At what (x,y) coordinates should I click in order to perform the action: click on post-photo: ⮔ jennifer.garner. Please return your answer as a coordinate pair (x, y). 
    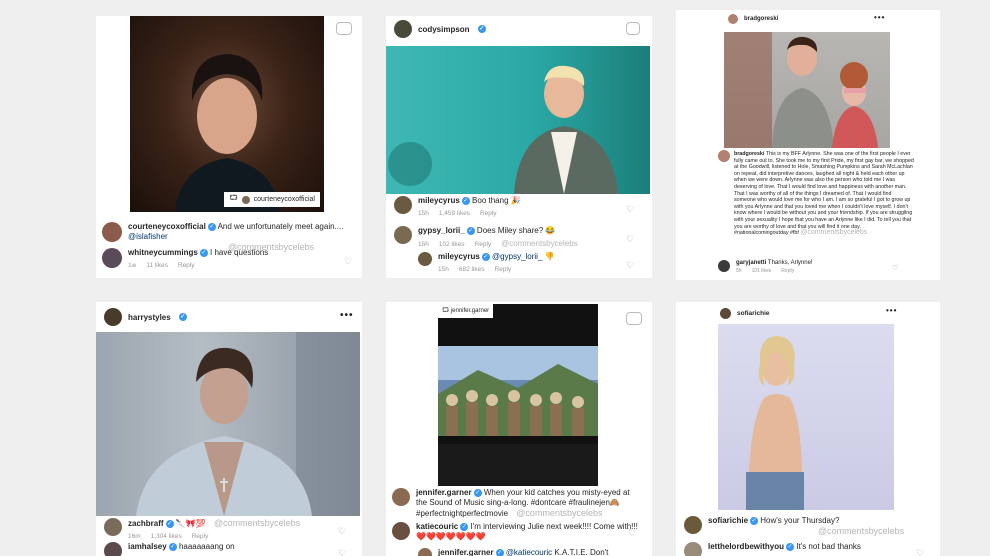
    Looking at the image, I should click on (518, 395).